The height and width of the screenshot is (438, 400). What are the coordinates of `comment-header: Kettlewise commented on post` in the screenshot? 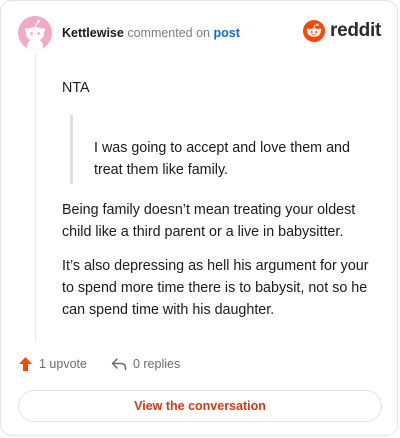 It's located at (151, 33).